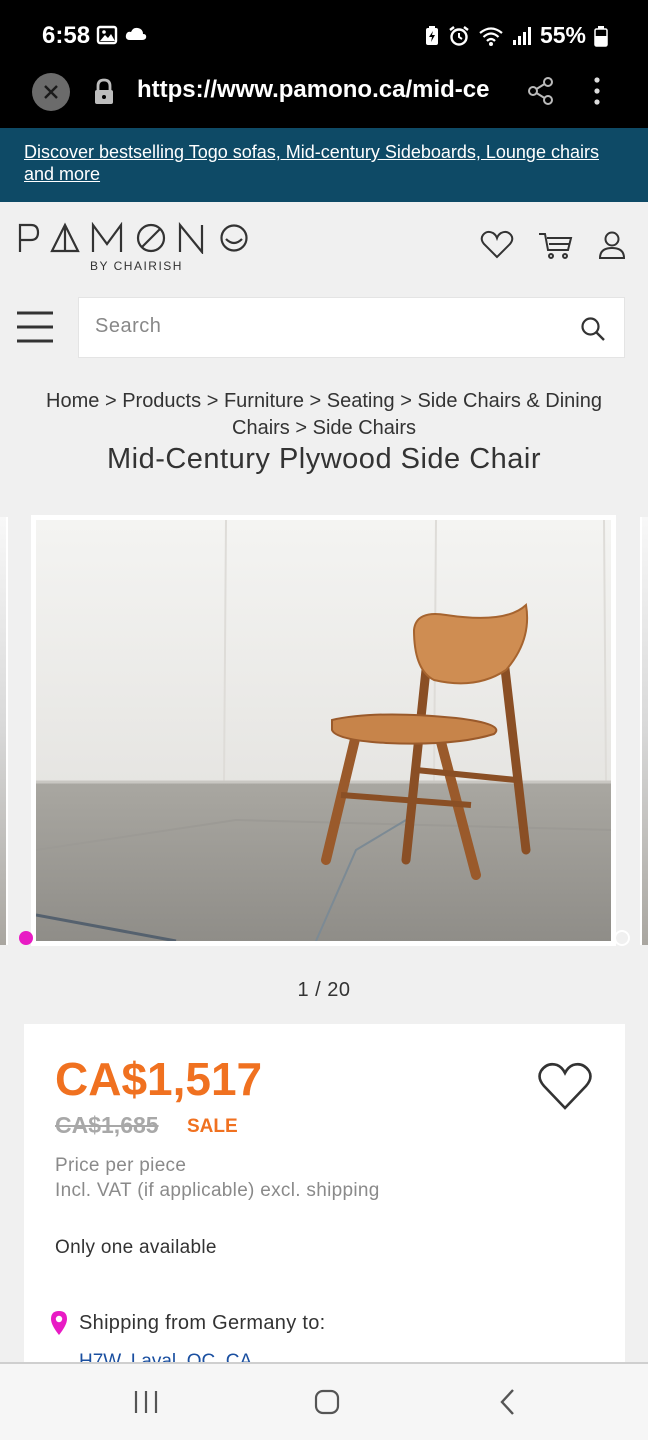 This screenshot has width=648, height=1440. Describe the element at coordinates (364, 428) in the screenshot. I see `breadcrumb-side-chairs: Side Chairs` at that location.